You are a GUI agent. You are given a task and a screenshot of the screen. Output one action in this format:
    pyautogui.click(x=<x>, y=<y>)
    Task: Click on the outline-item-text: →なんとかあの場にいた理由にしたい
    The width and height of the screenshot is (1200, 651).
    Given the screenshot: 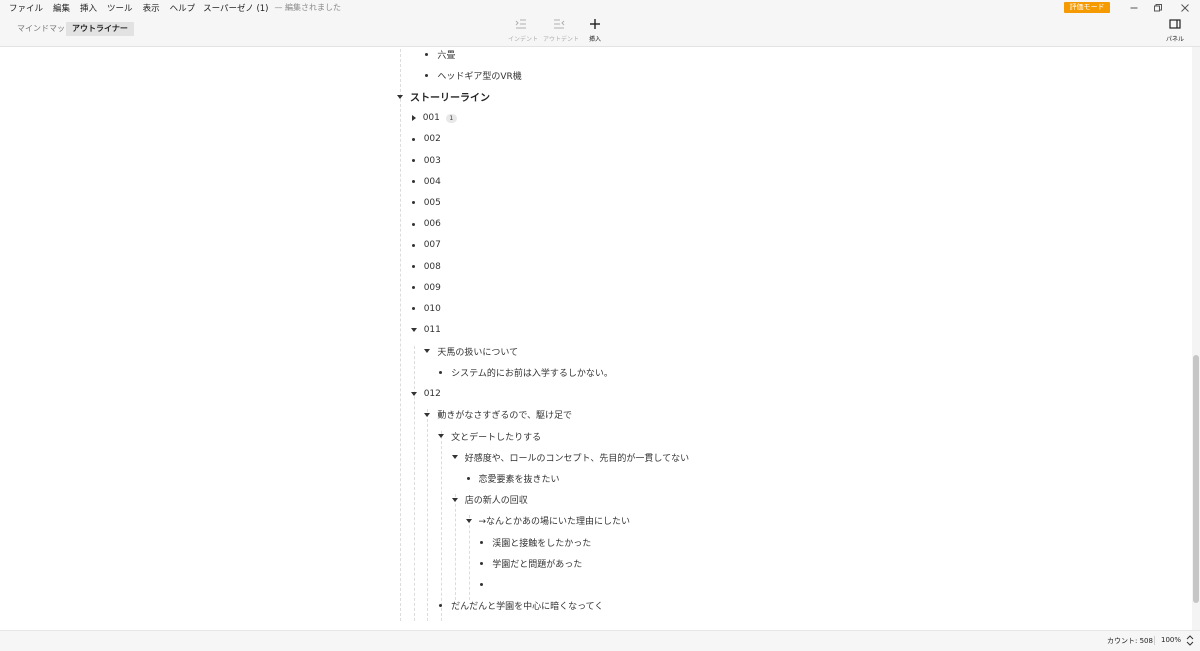 What is the action you would take?
    pyautogui.click(x=555, y=520)
    